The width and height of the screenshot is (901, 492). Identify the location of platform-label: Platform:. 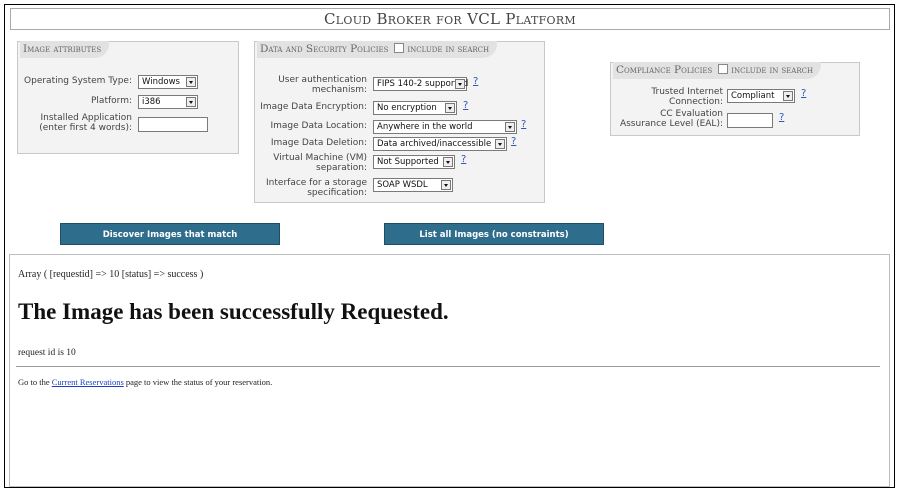
(111, 101).